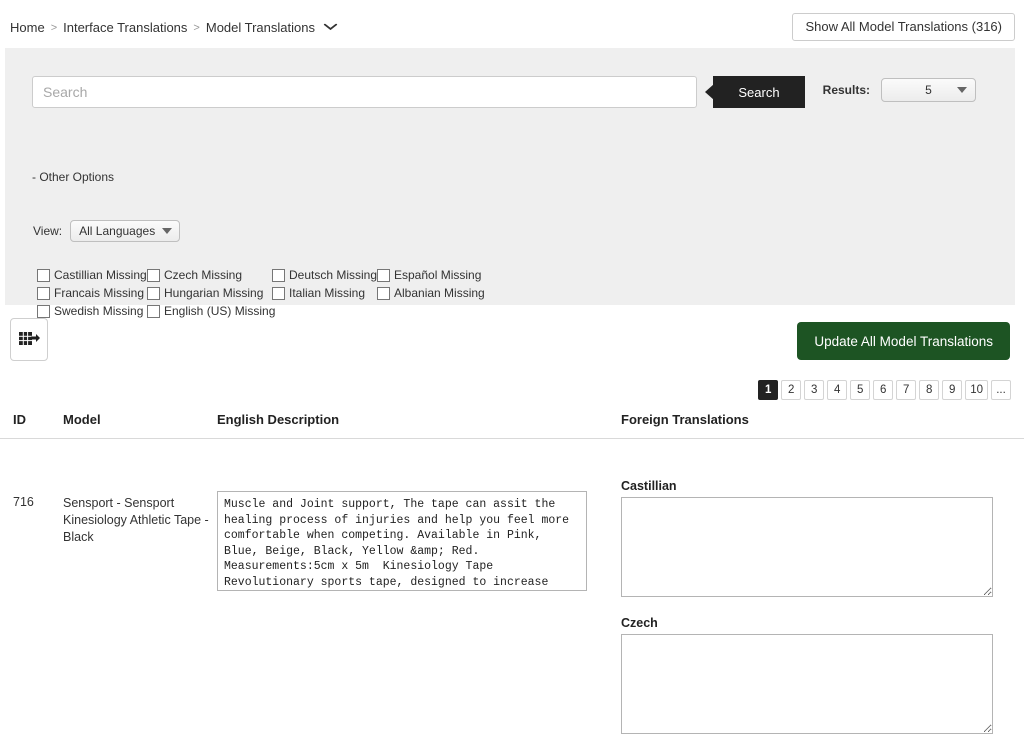 Image resolution: width=1024 pixels, height=753 pixels. Describe the element at coordinates (99, 293) in the screenshot. I see `checkbox-label: Francais Missing` at that location.